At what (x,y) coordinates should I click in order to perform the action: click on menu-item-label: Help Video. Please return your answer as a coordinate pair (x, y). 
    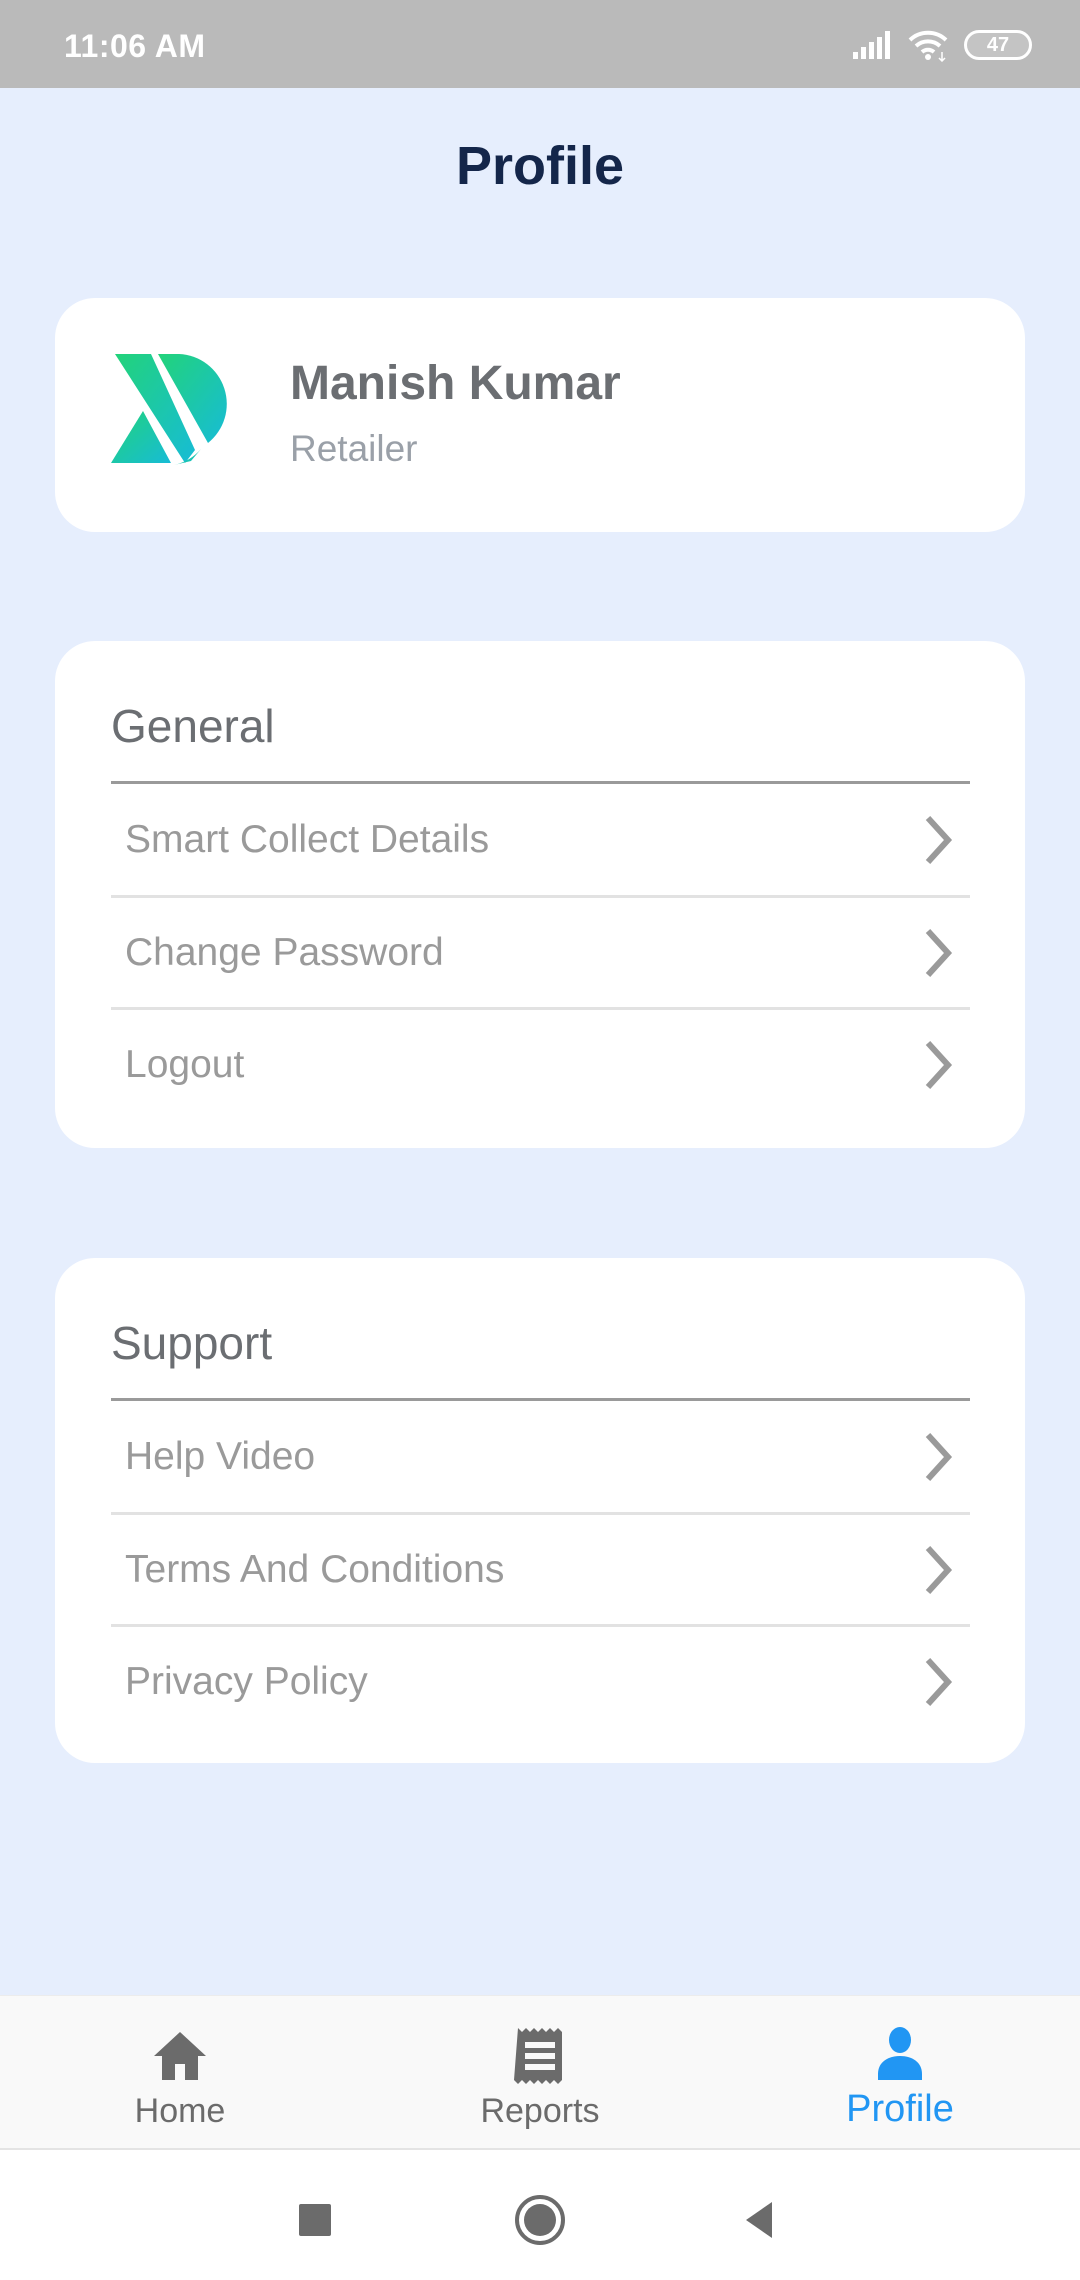
    Looking at the image, I should click on (220, 1456).